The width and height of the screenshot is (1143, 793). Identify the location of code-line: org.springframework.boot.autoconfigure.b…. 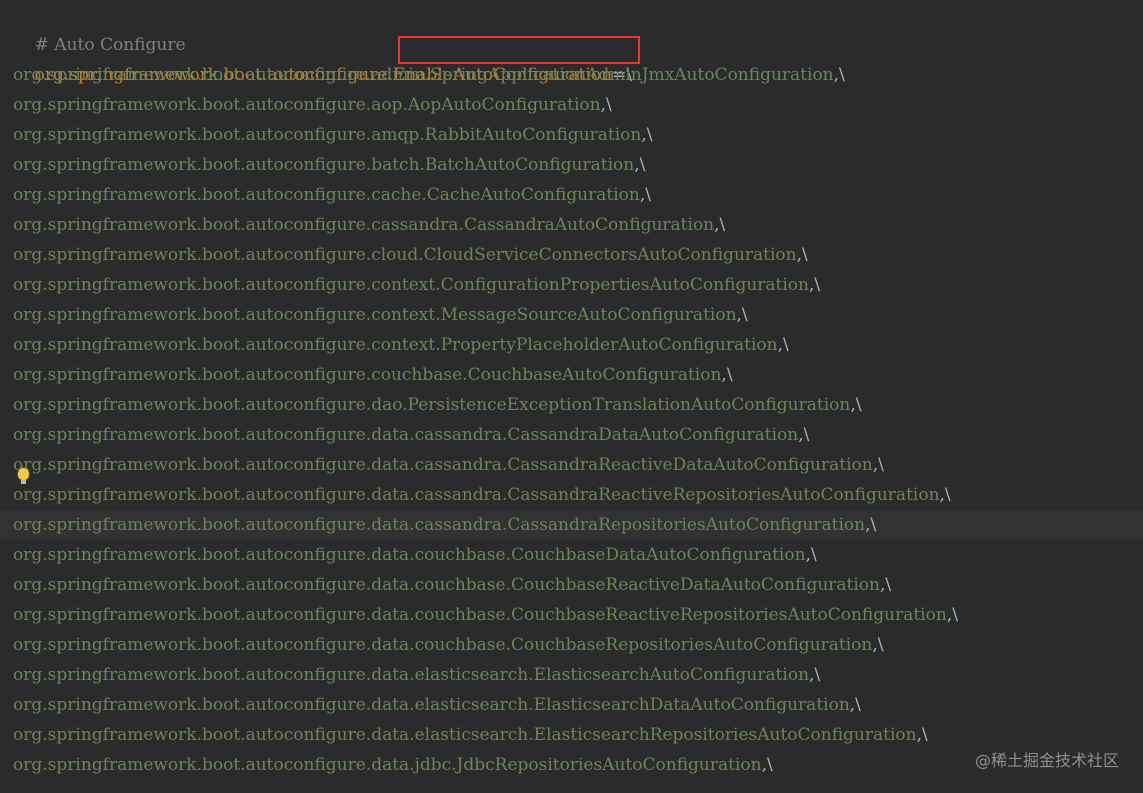
(571, 165).